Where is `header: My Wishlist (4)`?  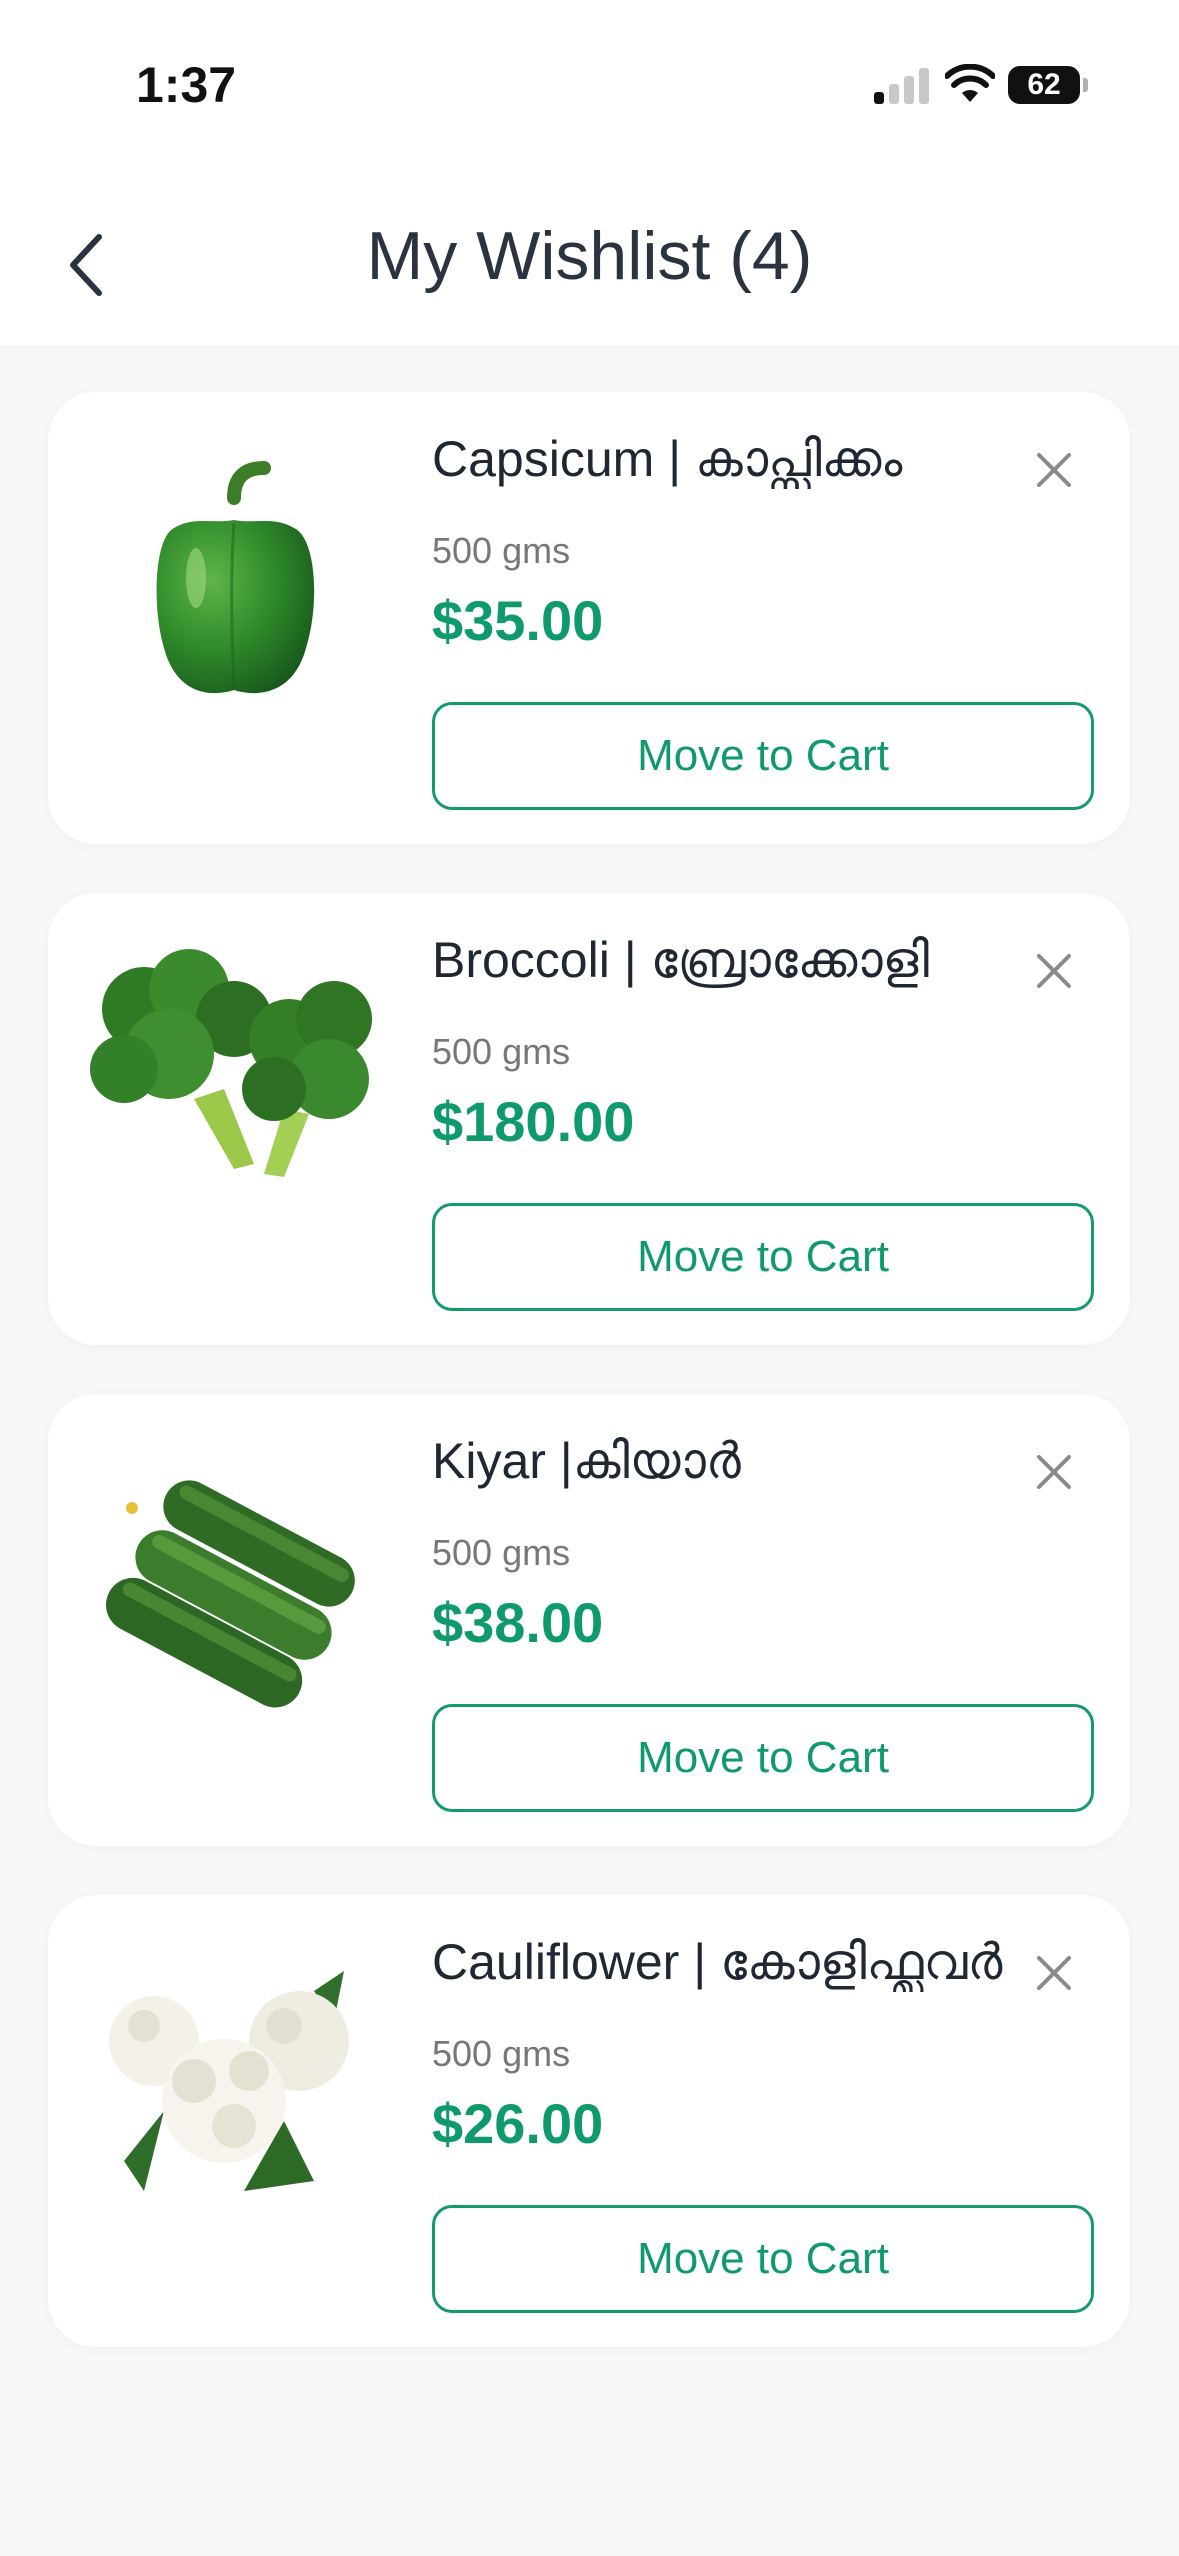
header: My Wishlist (4) is located at coordinates (589, 260).